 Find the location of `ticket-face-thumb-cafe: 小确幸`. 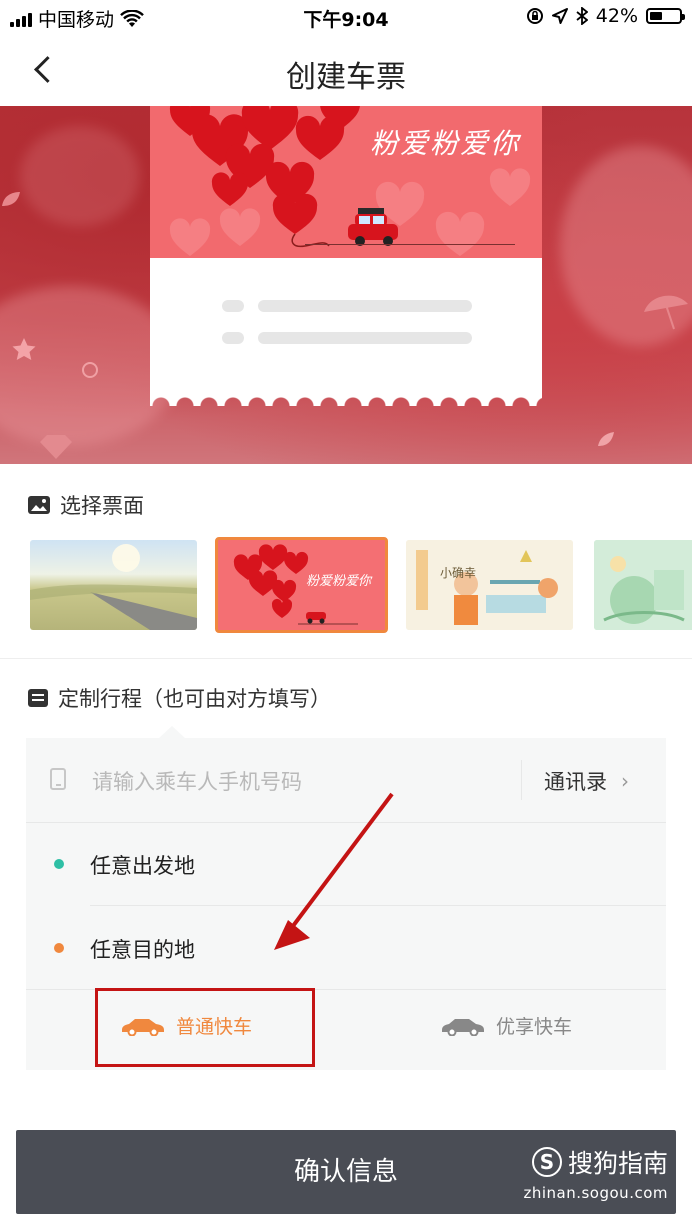

ticket-face-thumb-cafe: 小确幸 is located at coordinates (489, 585).